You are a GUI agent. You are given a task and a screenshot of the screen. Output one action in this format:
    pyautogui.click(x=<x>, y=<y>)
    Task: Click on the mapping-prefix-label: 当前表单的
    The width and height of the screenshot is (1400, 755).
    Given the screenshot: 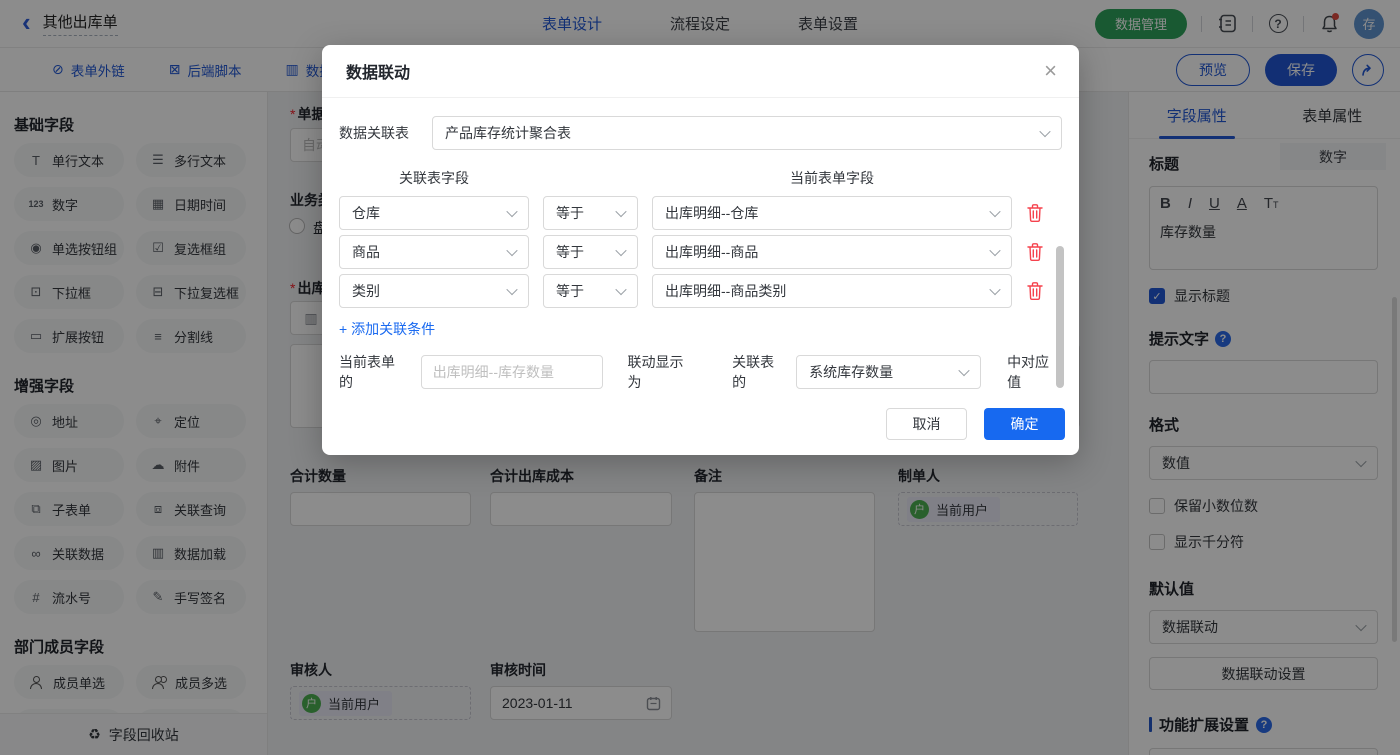 What is the action you would take?
    pyautogui.click(x=367, y=372)
    